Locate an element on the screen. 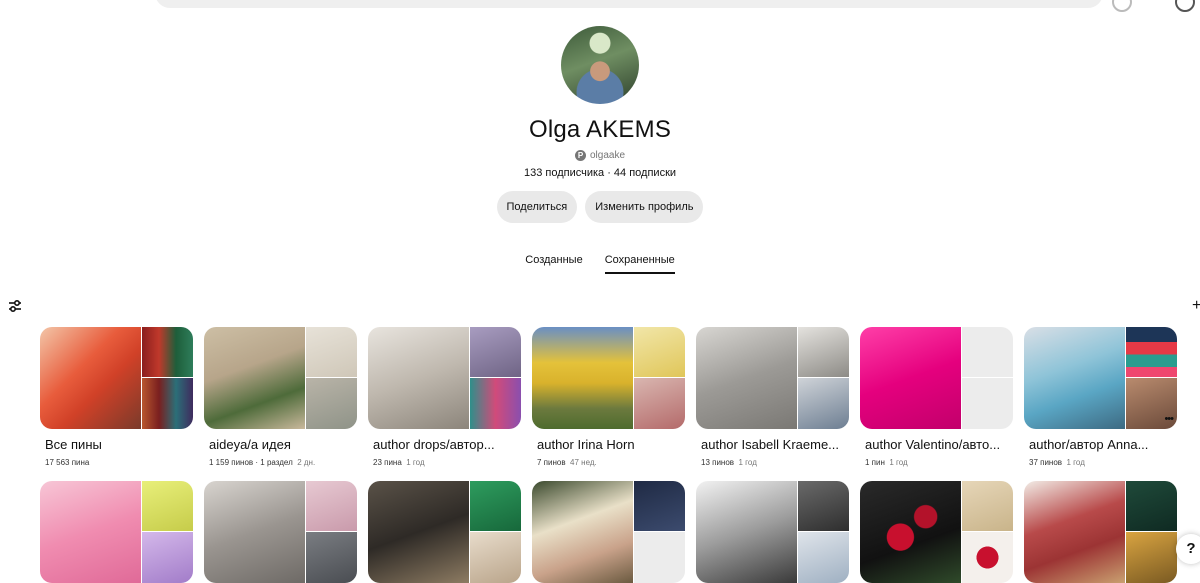 The image size is (1200, 583). profile-handle-row: P olgaake is located at coordinates (600, 155).